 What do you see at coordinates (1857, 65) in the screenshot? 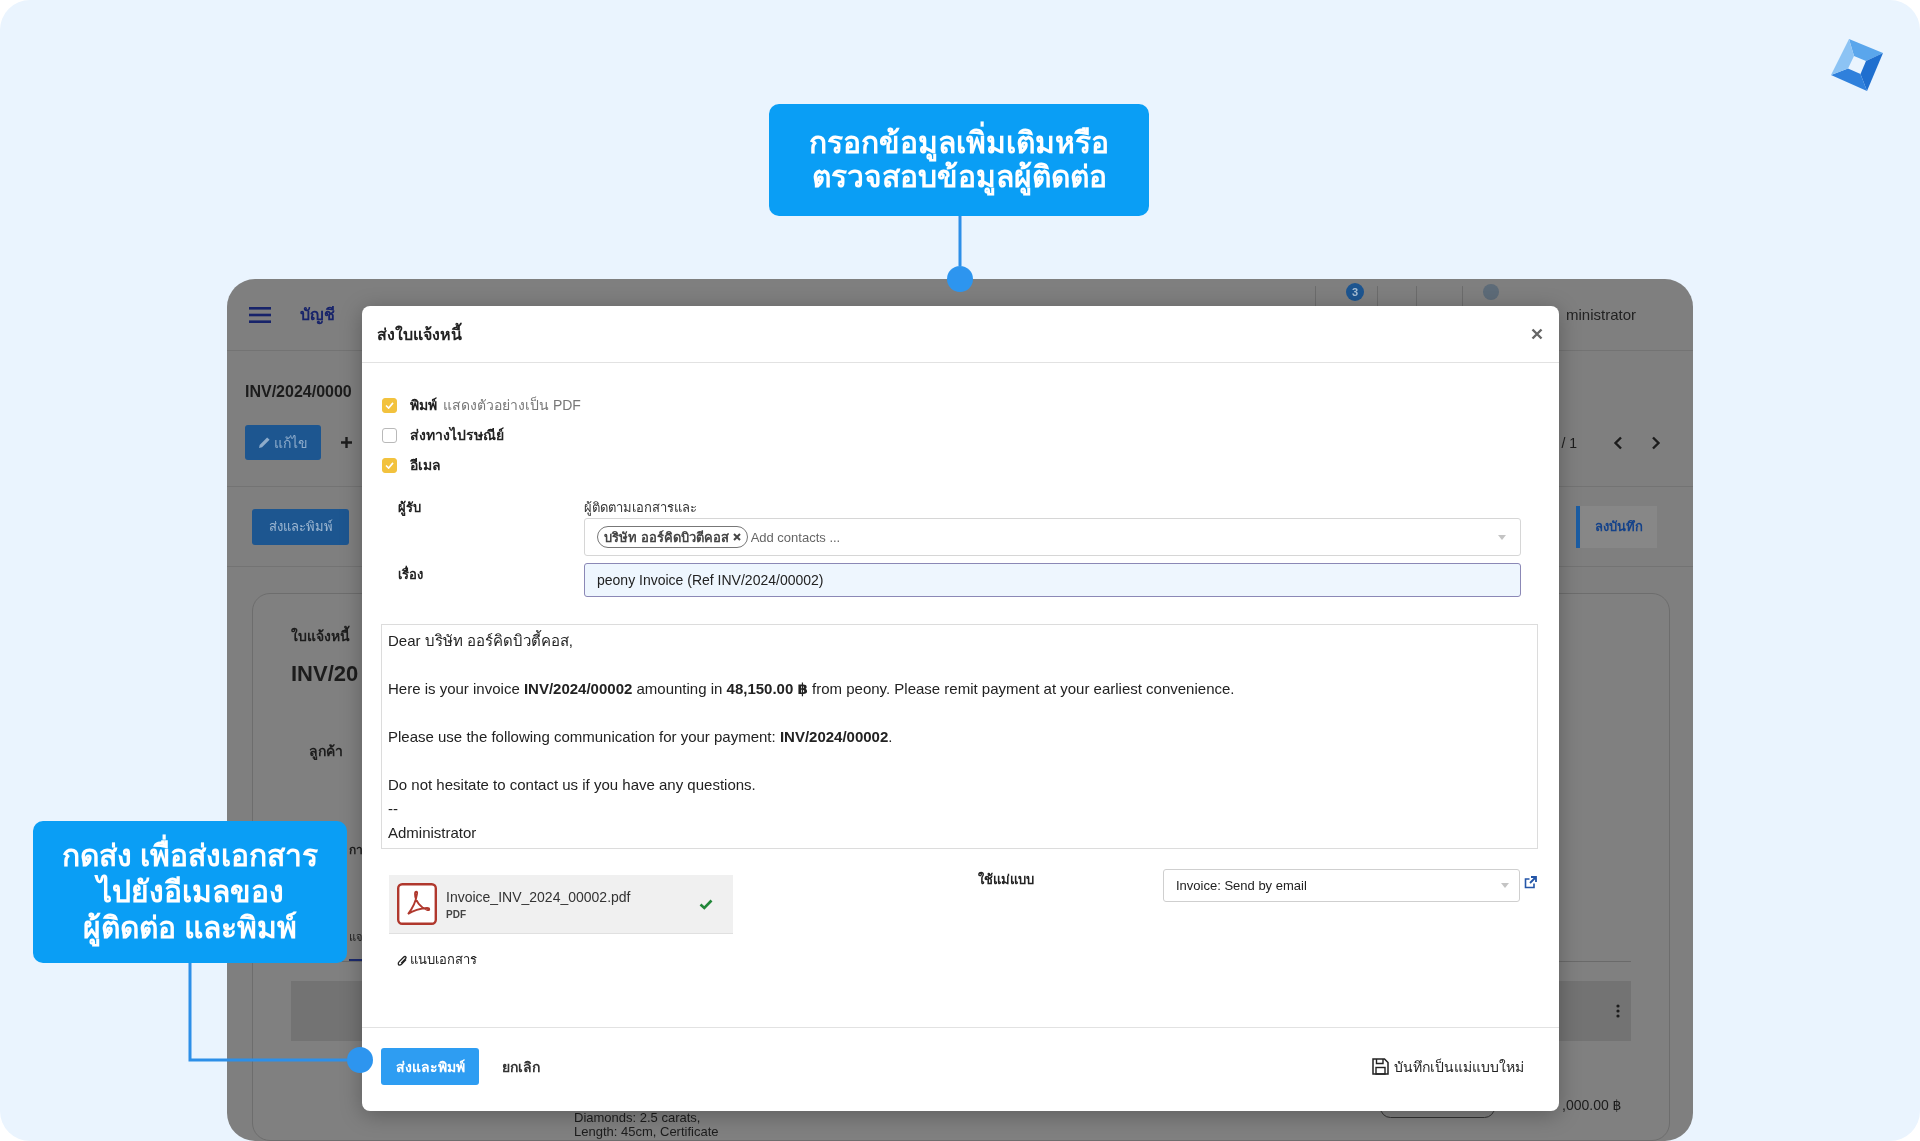
I see `logo-icon` at bounding box center [1857, 65].